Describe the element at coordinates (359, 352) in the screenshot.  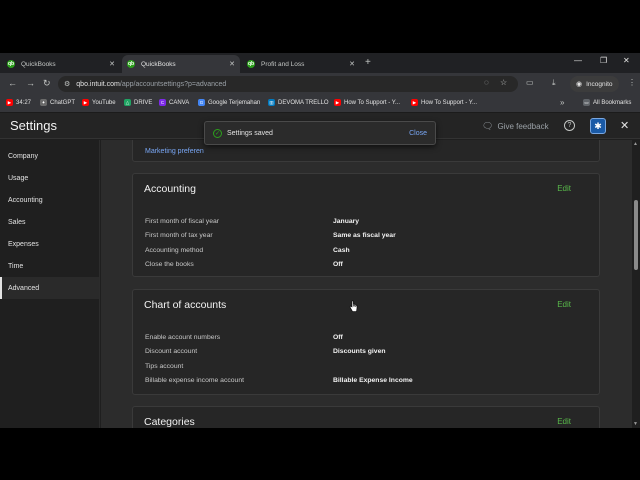
I see `setting-value: Discounts given` at that location.